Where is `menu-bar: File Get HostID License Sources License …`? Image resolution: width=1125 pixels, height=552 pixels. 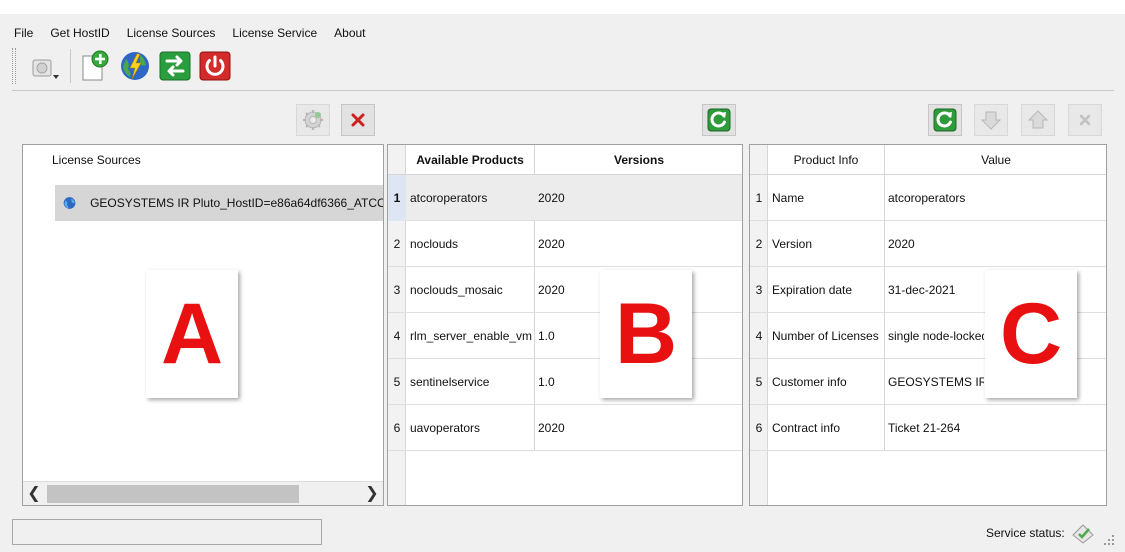 menu-bar: File Get HostID License Sources License … is located at coordinates (196, 33).